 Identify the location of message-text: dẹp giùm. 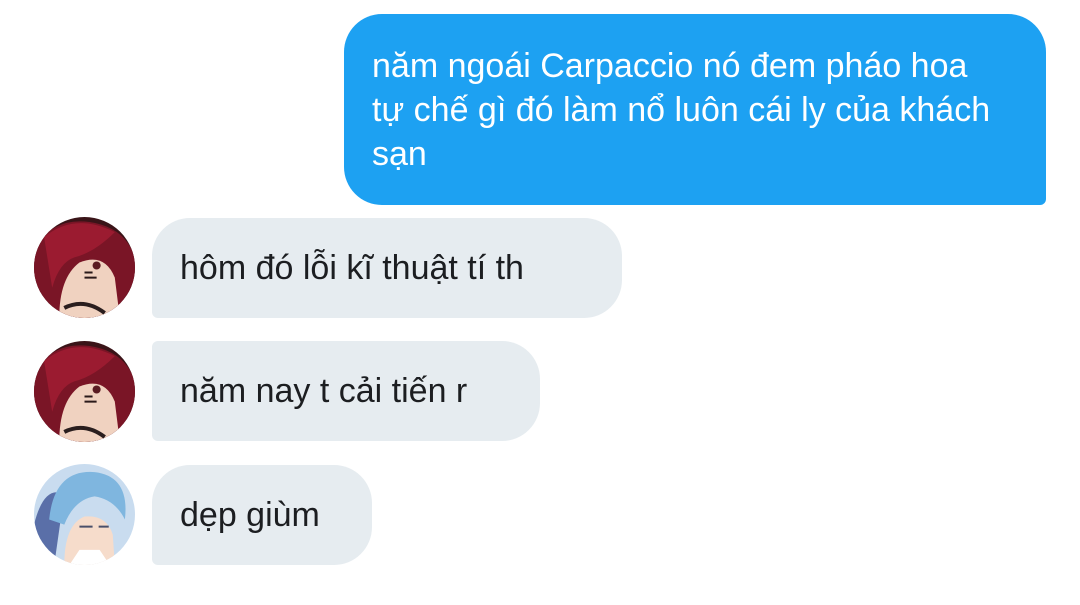
(250, 515).